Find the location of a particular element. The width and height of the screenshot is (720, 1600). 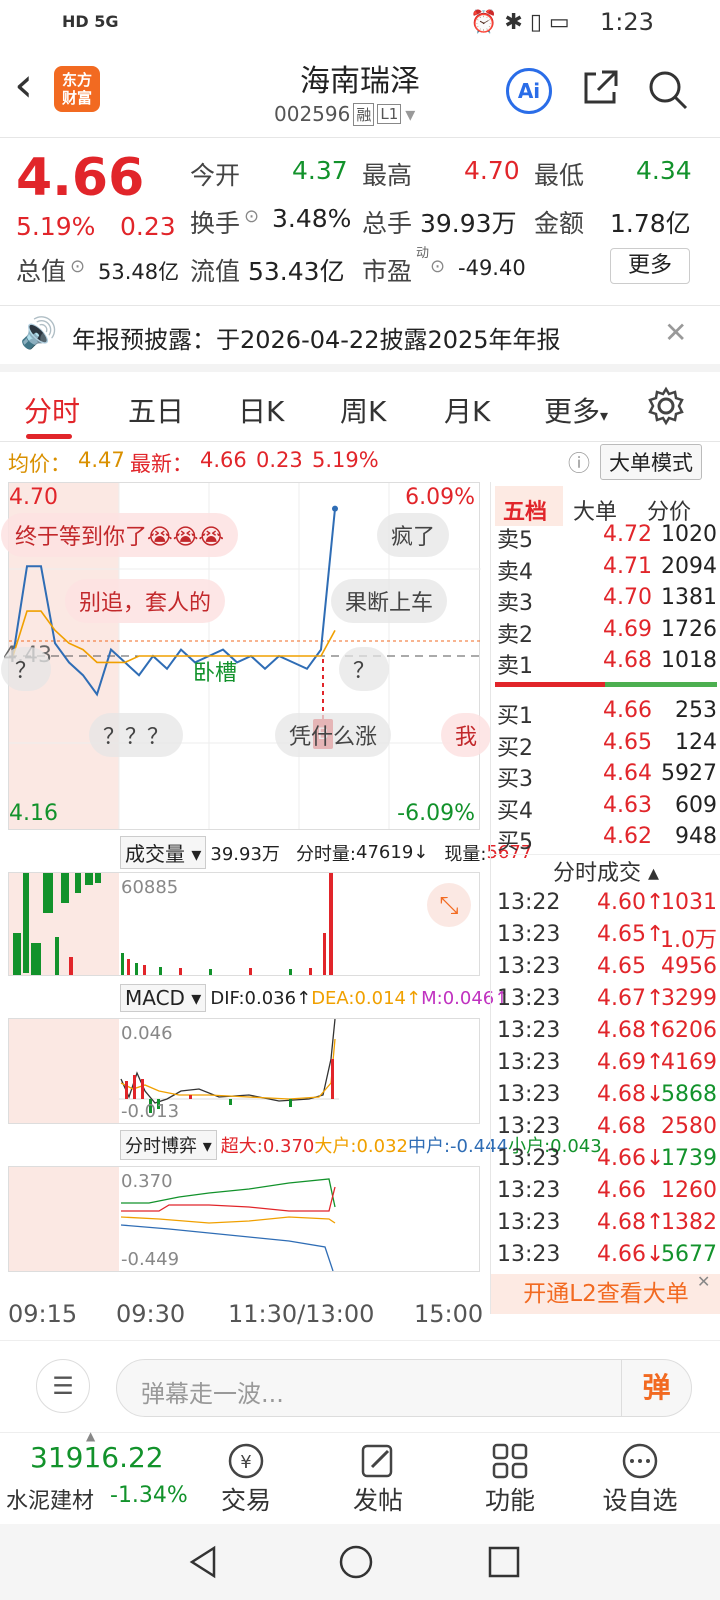

time-axis: 09:15 09:30 11:30/13:00 15:00 is located at coordinates (245, 1320).